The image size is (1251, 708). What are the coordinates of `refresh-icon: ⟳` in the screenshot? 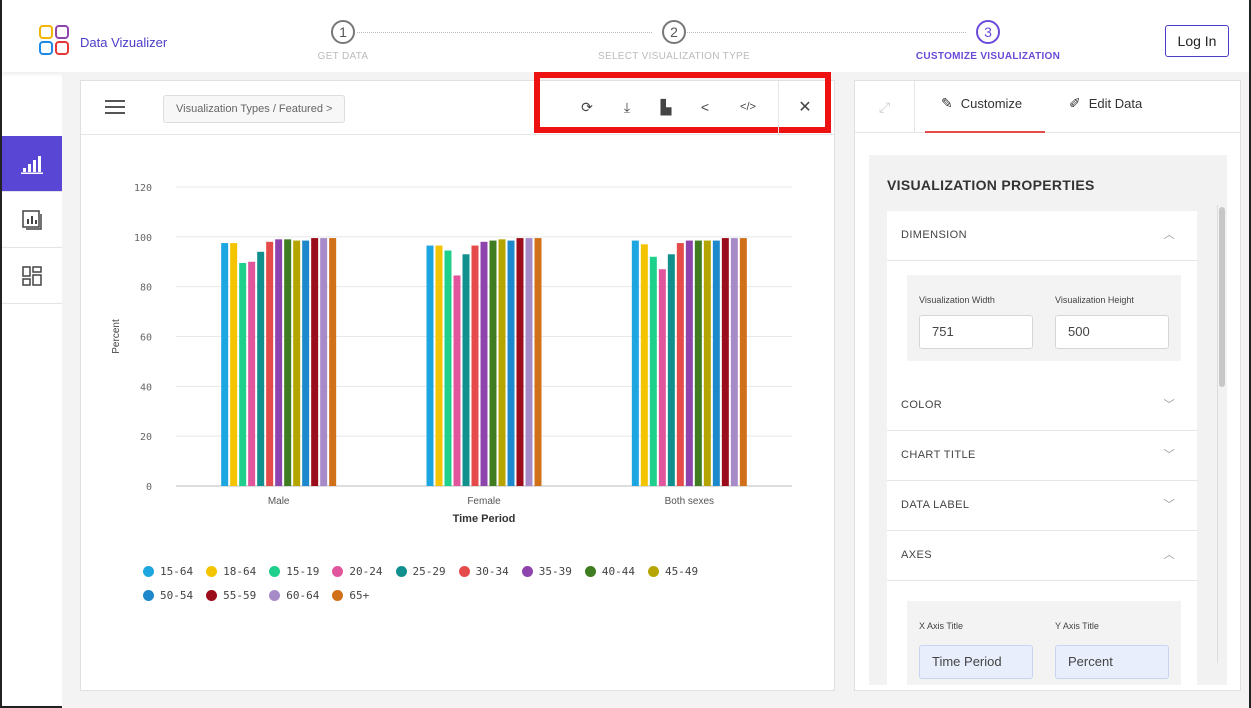 It's located at (587, 107).